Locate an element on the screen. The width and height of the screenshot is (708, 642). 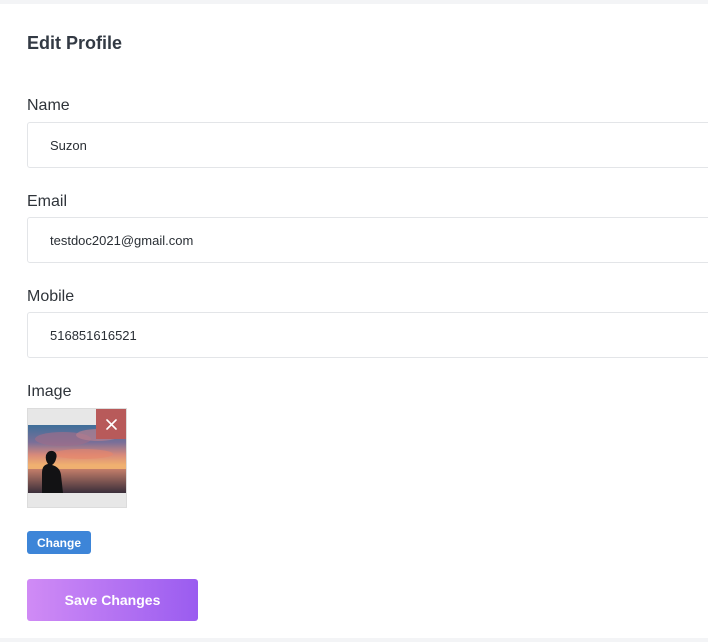
page-title: Edit Profile is located at coordinates (75, 43).